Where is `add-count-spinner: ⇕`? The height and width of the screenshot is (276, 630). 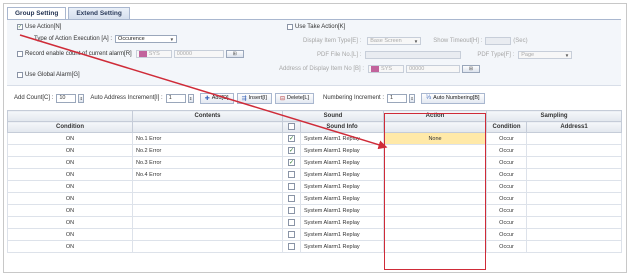
add-count-spinner: ⇕ is located at coordinates (81, 98).